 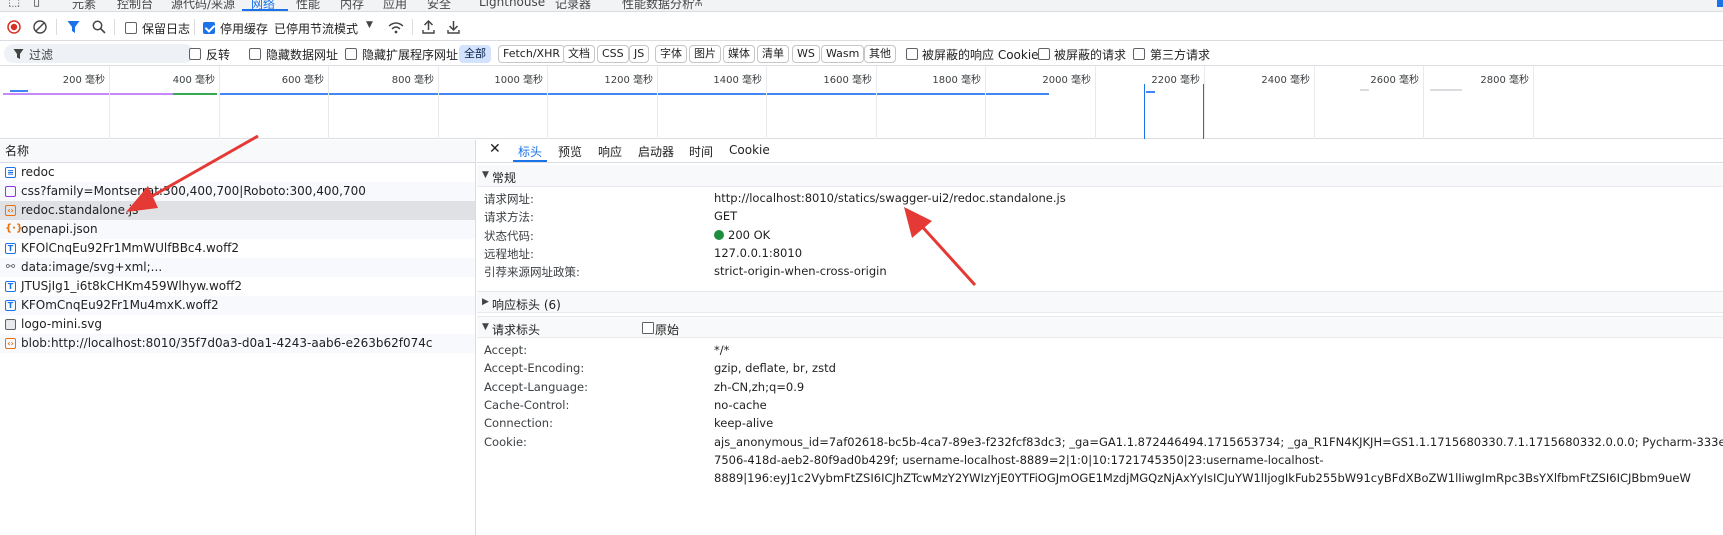 I want to click on blocked-cookies-label: 被屏蔽的响应 Cookie, so click(x=980, y=55).